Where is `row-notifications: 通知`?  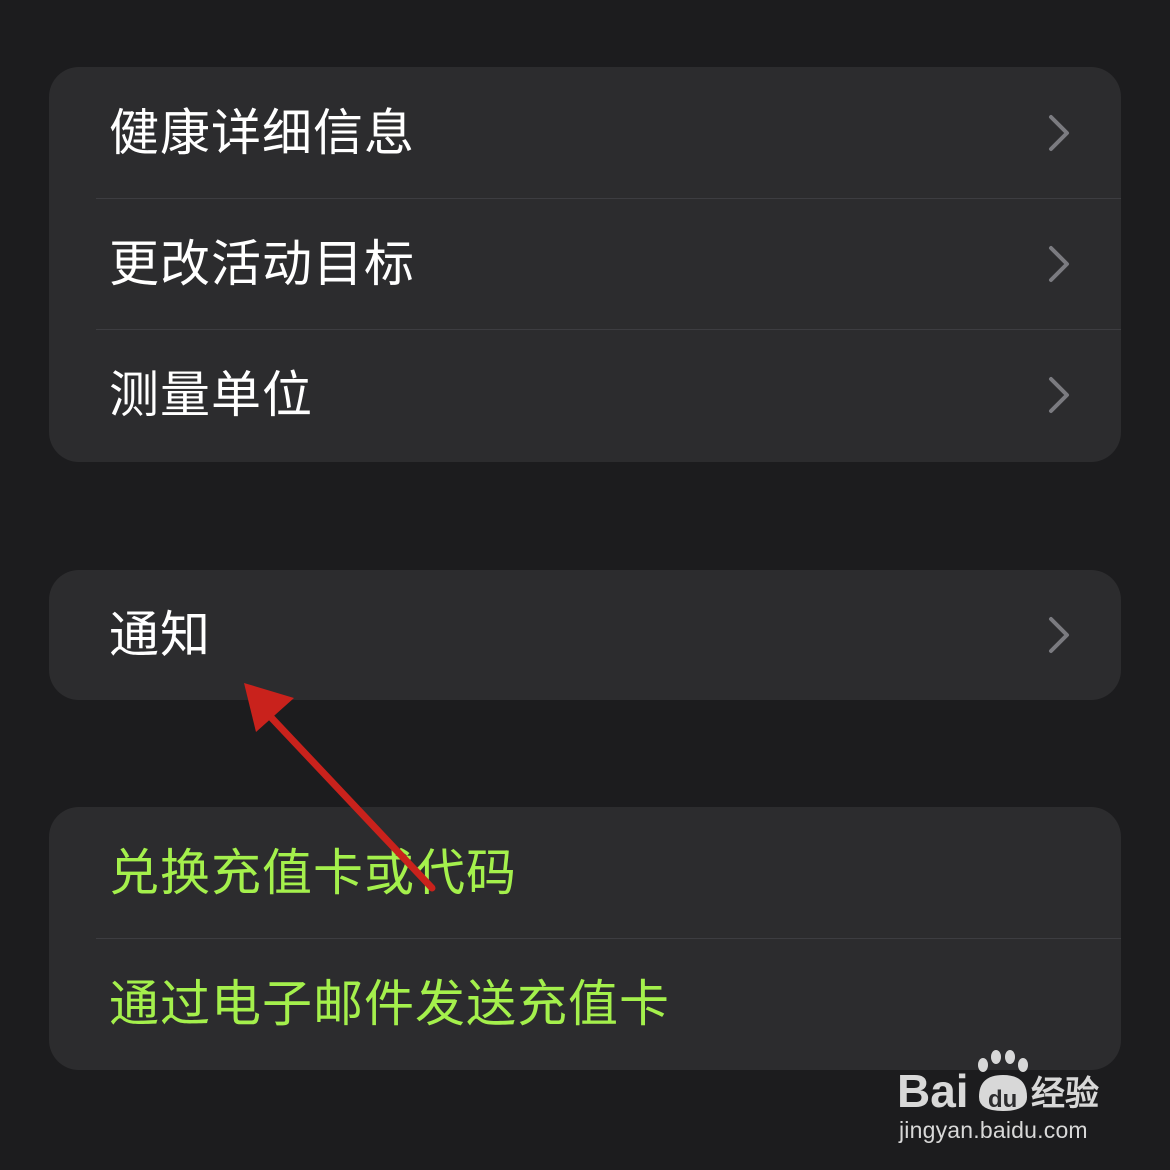
row-notifications: 通知 is located at coordinates (585, 635).